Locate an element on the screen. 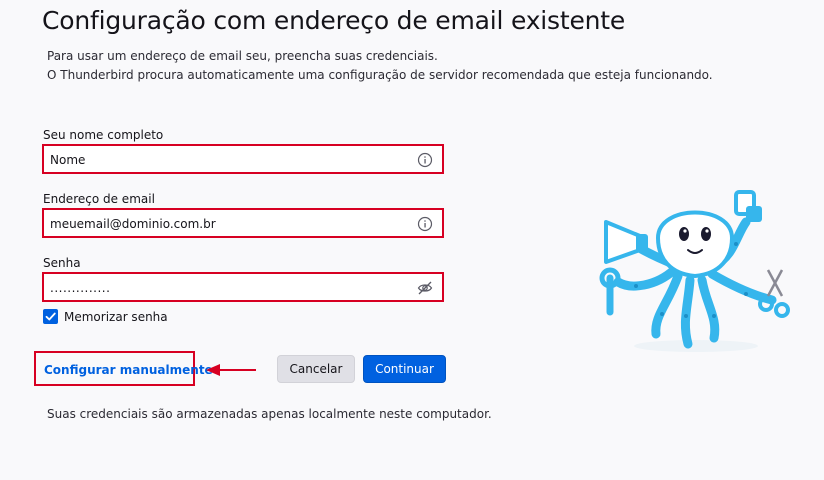 The image size is (824, 480). password-input is located at coordinates (230, 288).